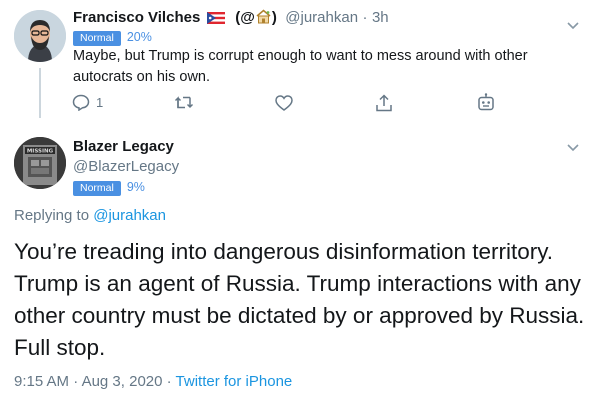 Image resolution: width=595 pixels, height=403 pixels. I want to click on main-tweet-author: Blazer Legacy @BlazerLegacy Normal 9%, so click(126, 167).